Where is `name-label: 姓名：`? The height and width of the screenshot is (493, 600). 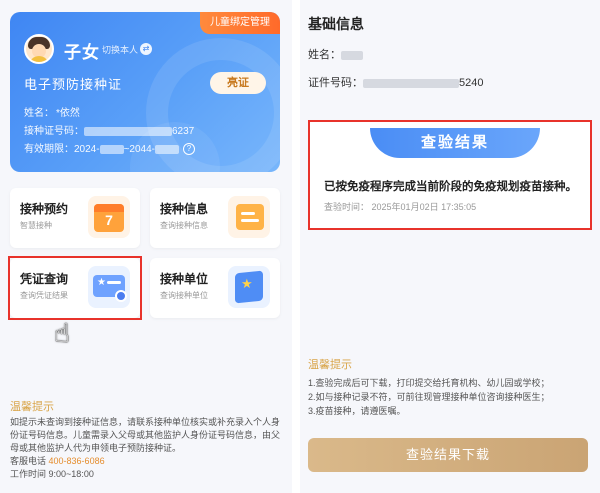
name-label: 姓名： is located at coordinates (39, 113).